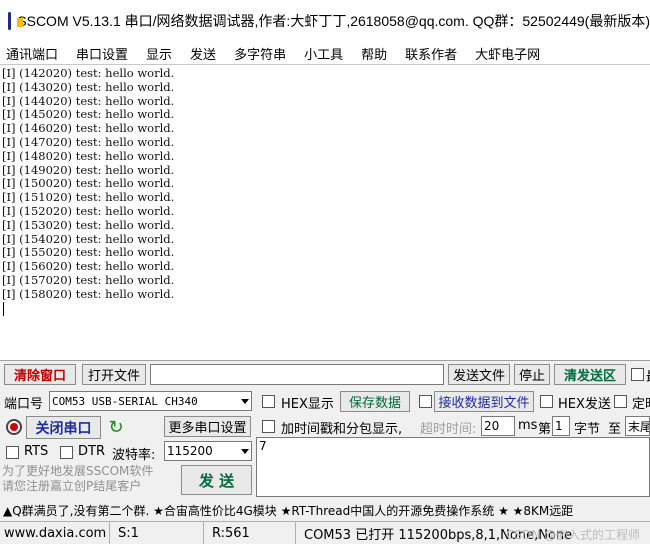 This screenshot has width=650, height=544. I want to click on baud-rate-select: 115200, so click(208, 451).